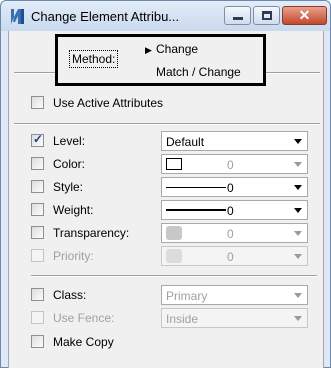 This screenshot has width=331, height=368. Describe the element at coordinates (160, 60) in the screenshot. I see `method-menu: Method: ▶ Change Match / Change` at that location.